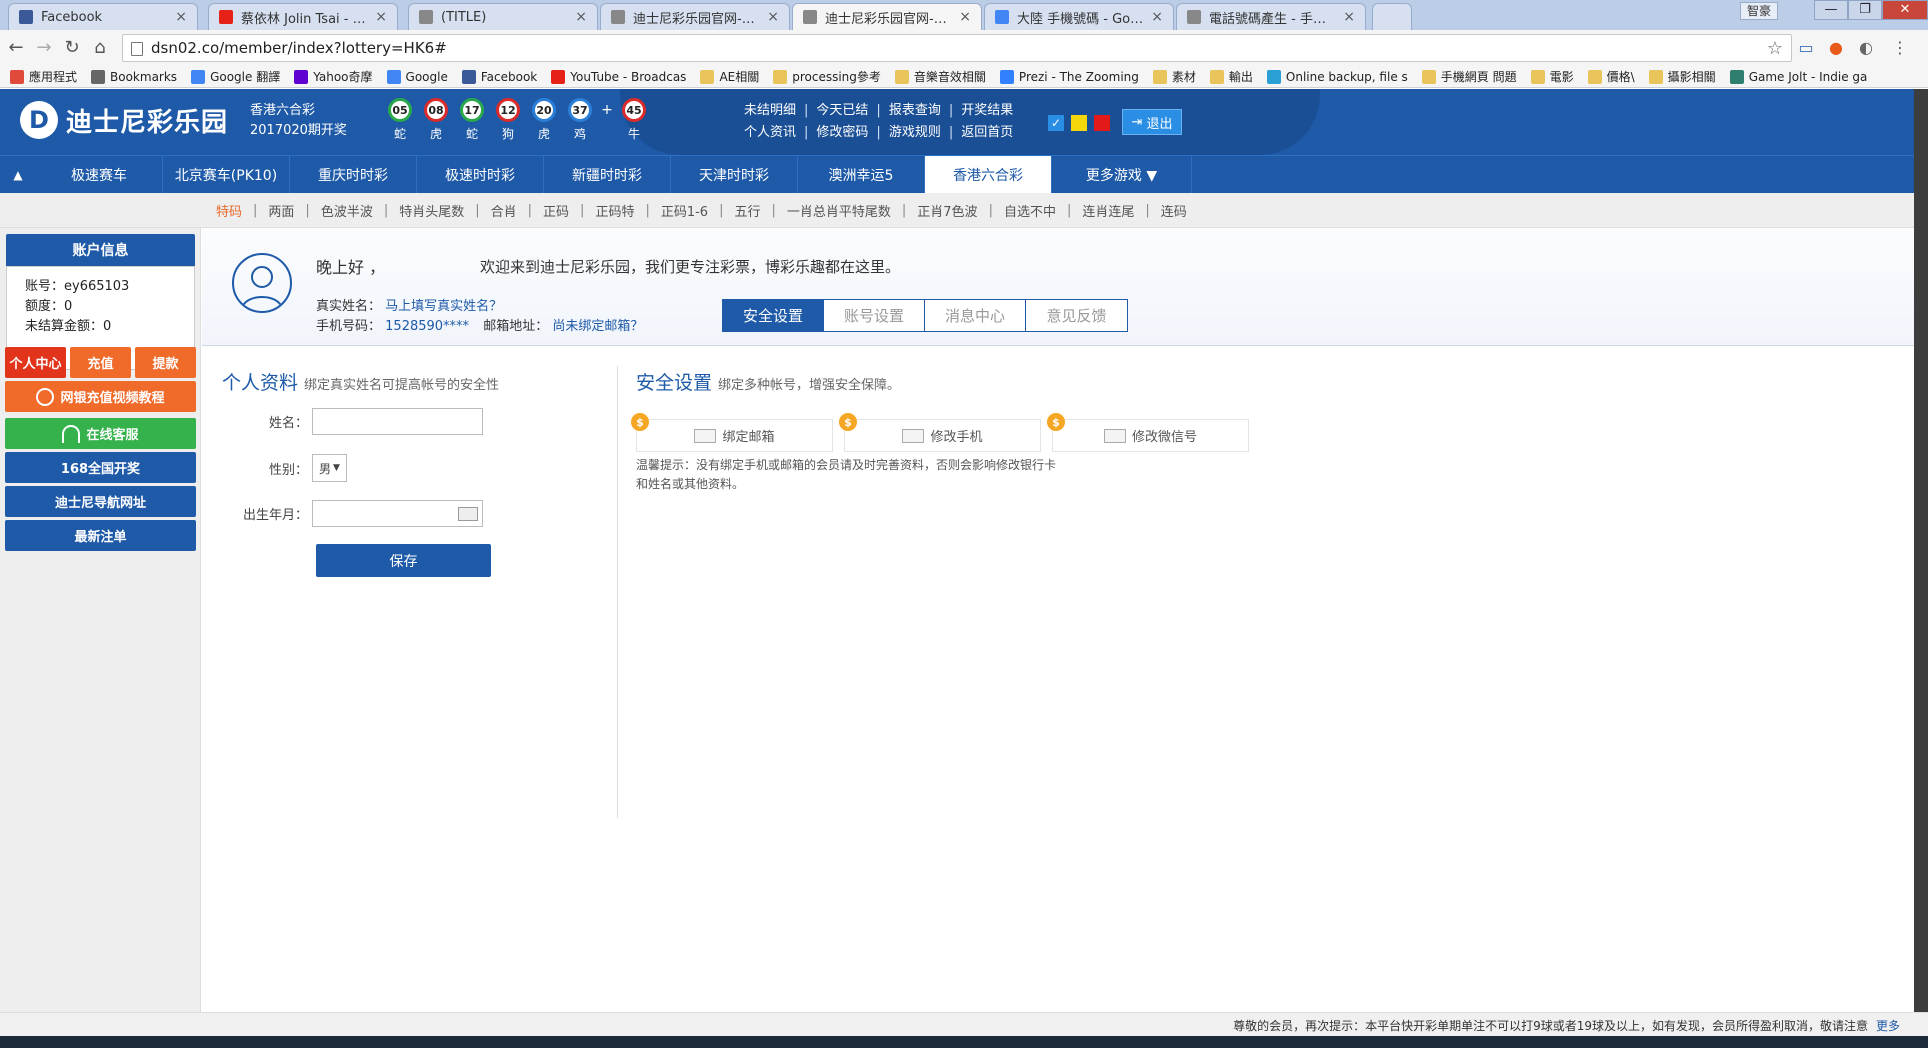 The image size is (1928, 1048). What do you see at coordinates (975, 315) in the screenshot?
I see `settings-tab: 消息中心` at bounding box center [975, 315].